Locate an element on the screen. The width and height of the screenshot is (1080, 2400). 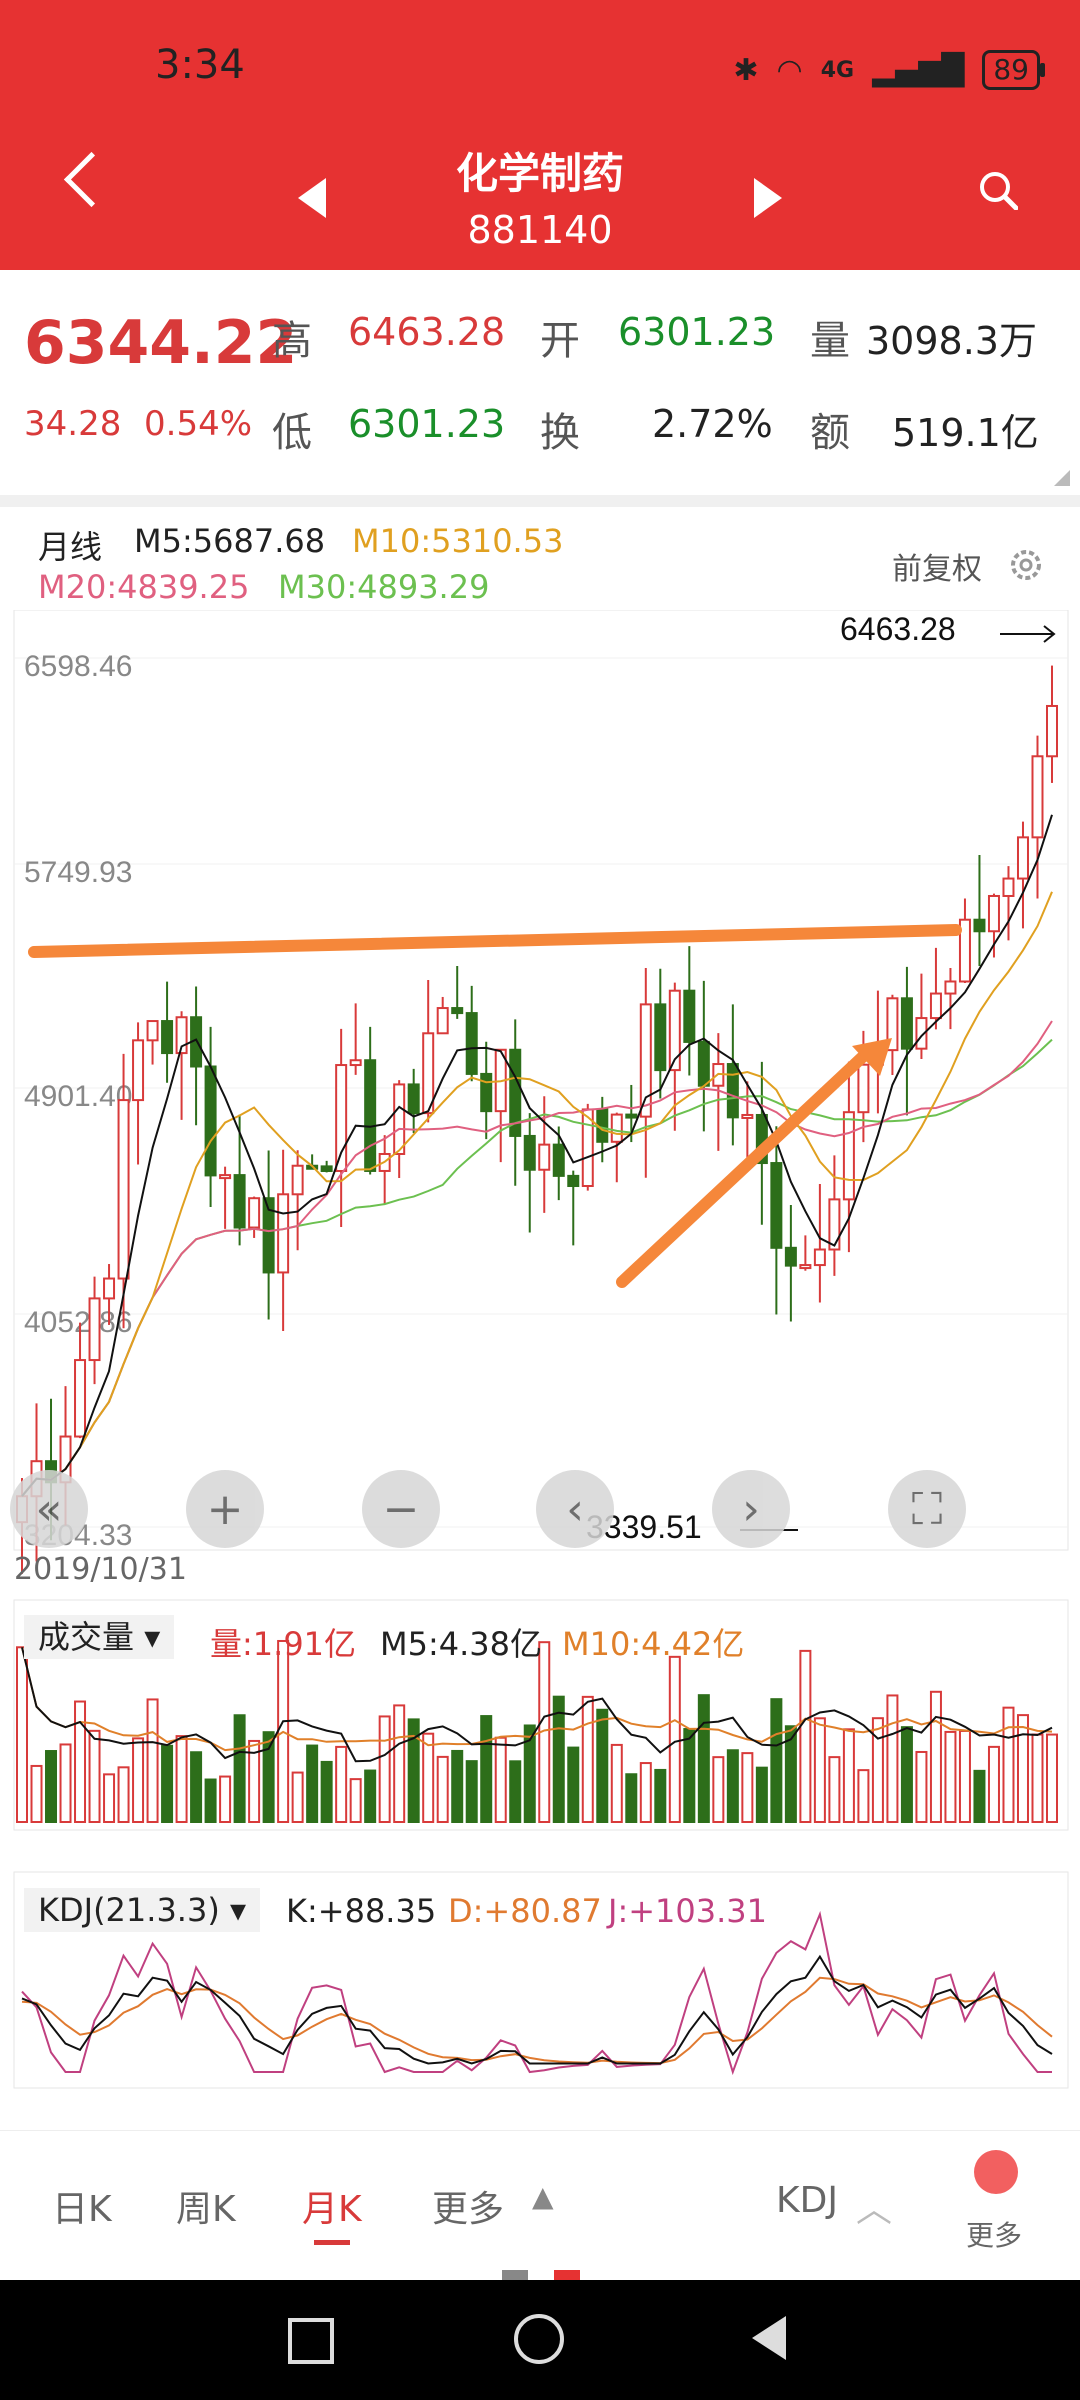
system-nav-bar is located at coordinates (540, 2340).